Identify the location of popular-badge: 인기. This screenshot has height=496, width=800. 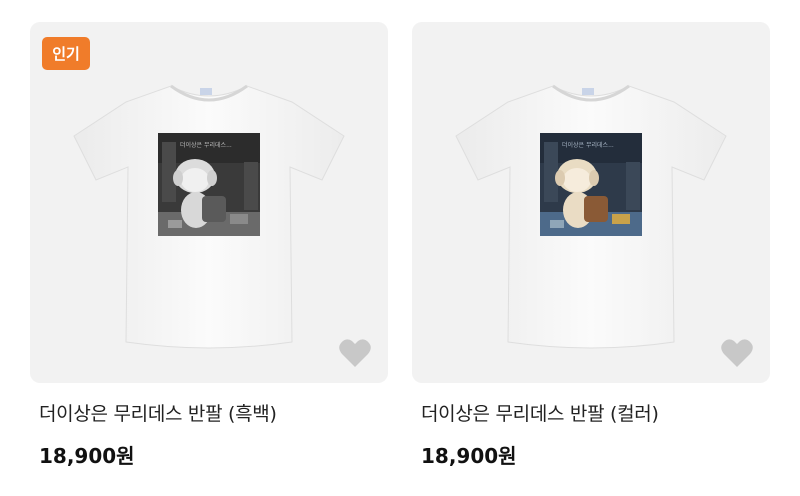
(66, 53).